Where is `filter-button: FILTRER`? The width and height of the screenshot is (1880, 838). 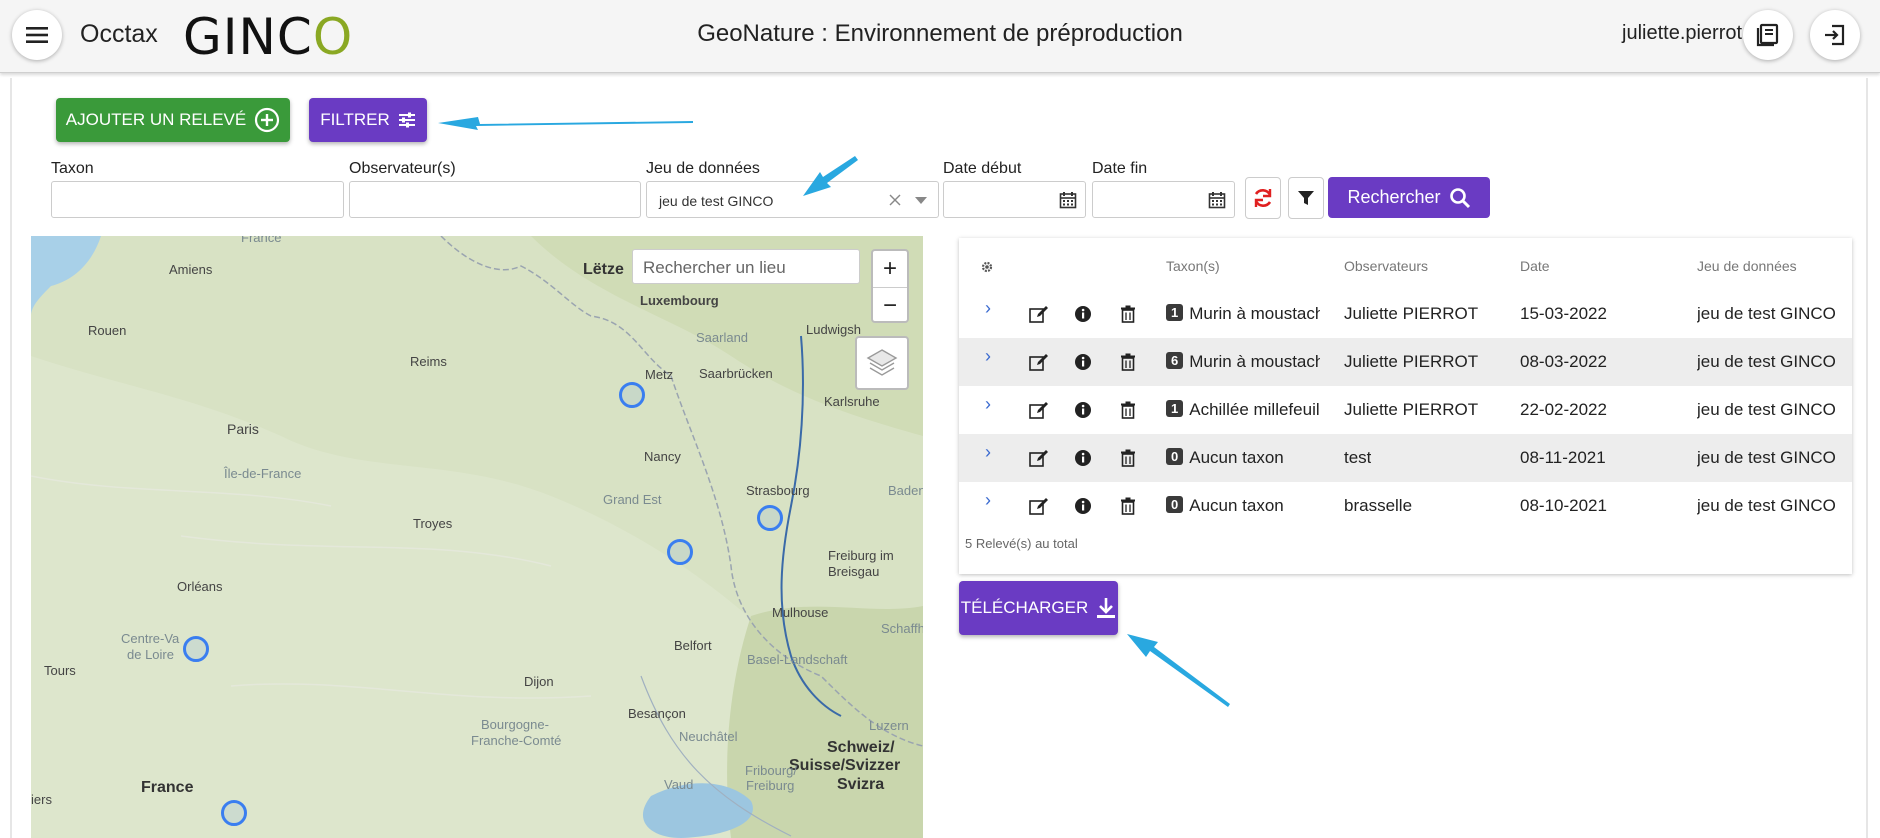
filter-button: FILTRER is located at coordinates (368, 120).